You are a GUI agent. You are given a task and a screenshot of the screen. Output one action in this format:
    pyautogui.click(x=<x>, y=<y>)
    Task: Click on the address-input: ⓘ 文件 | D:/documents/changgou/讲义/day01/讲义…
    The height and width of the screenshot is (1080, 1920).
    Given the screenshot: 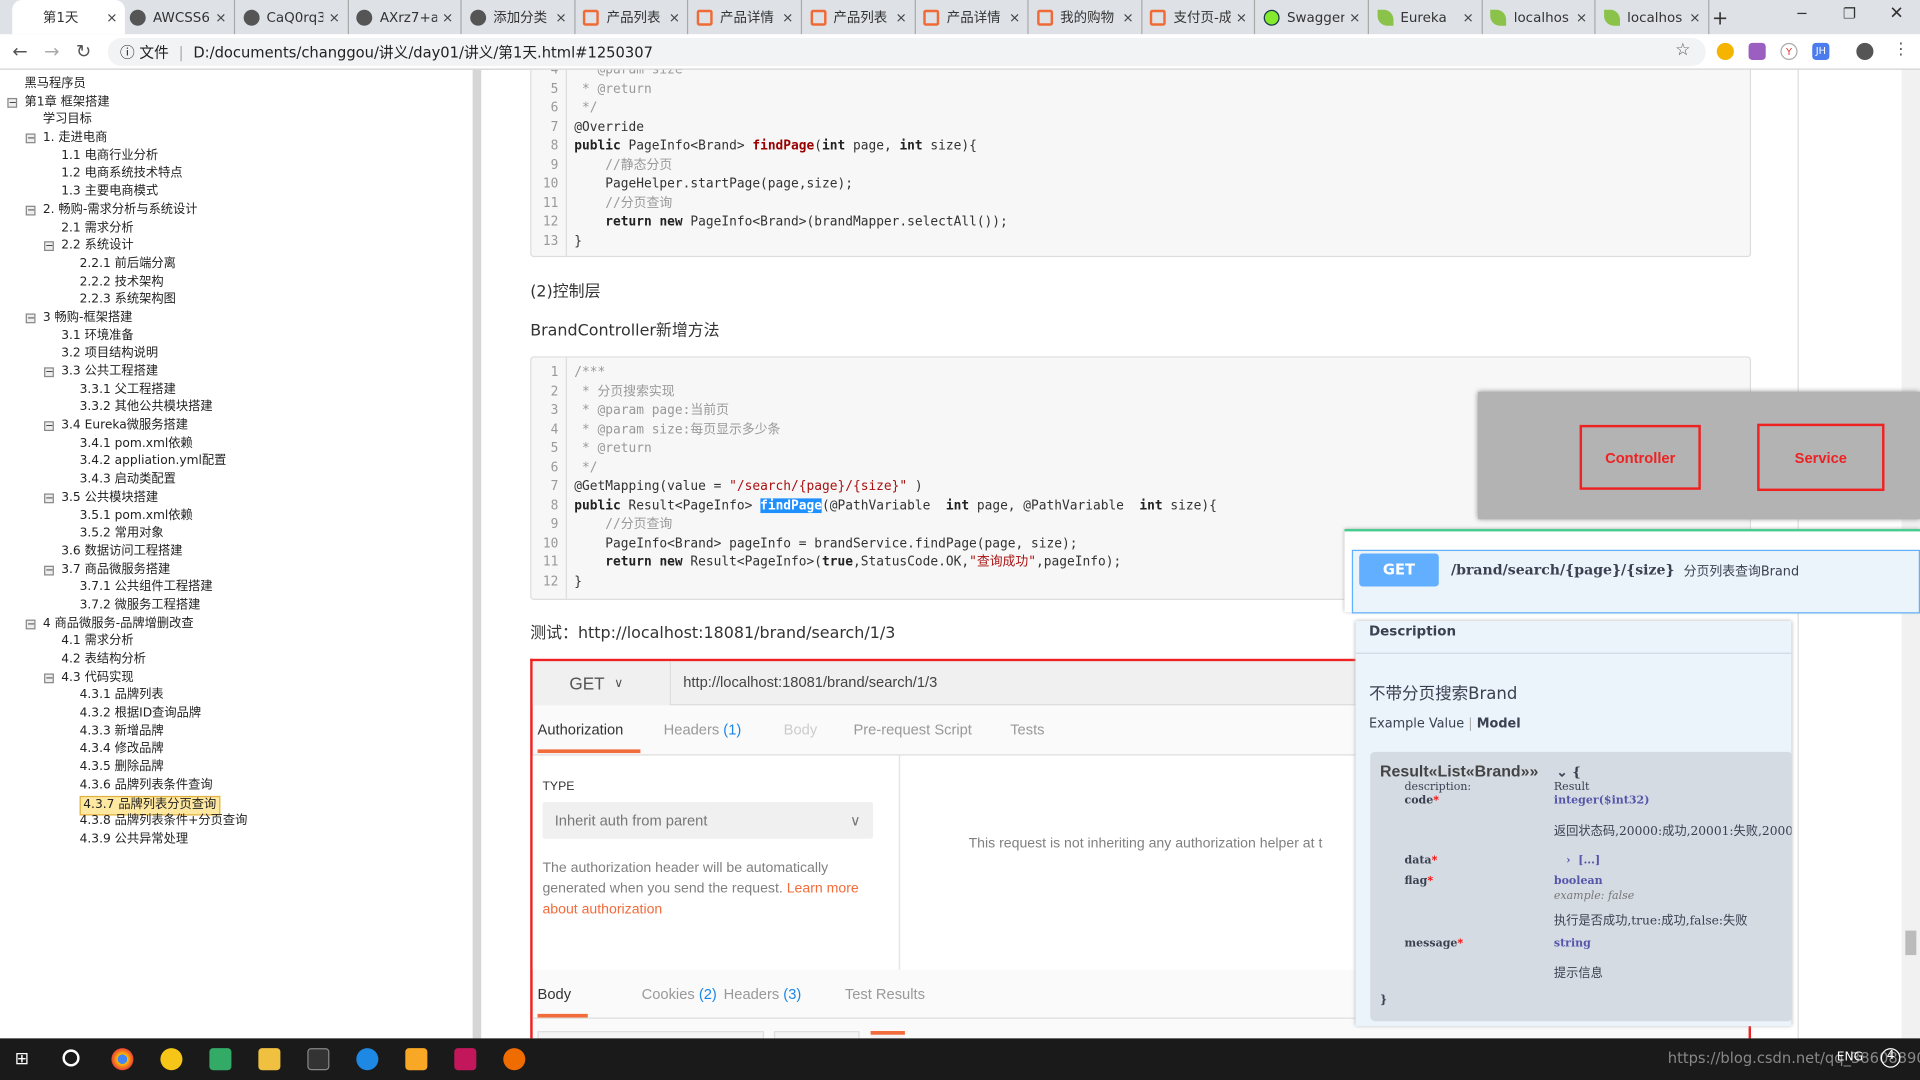 What is the action you would take?
    pyautogui.click(x=906, y=52)
    